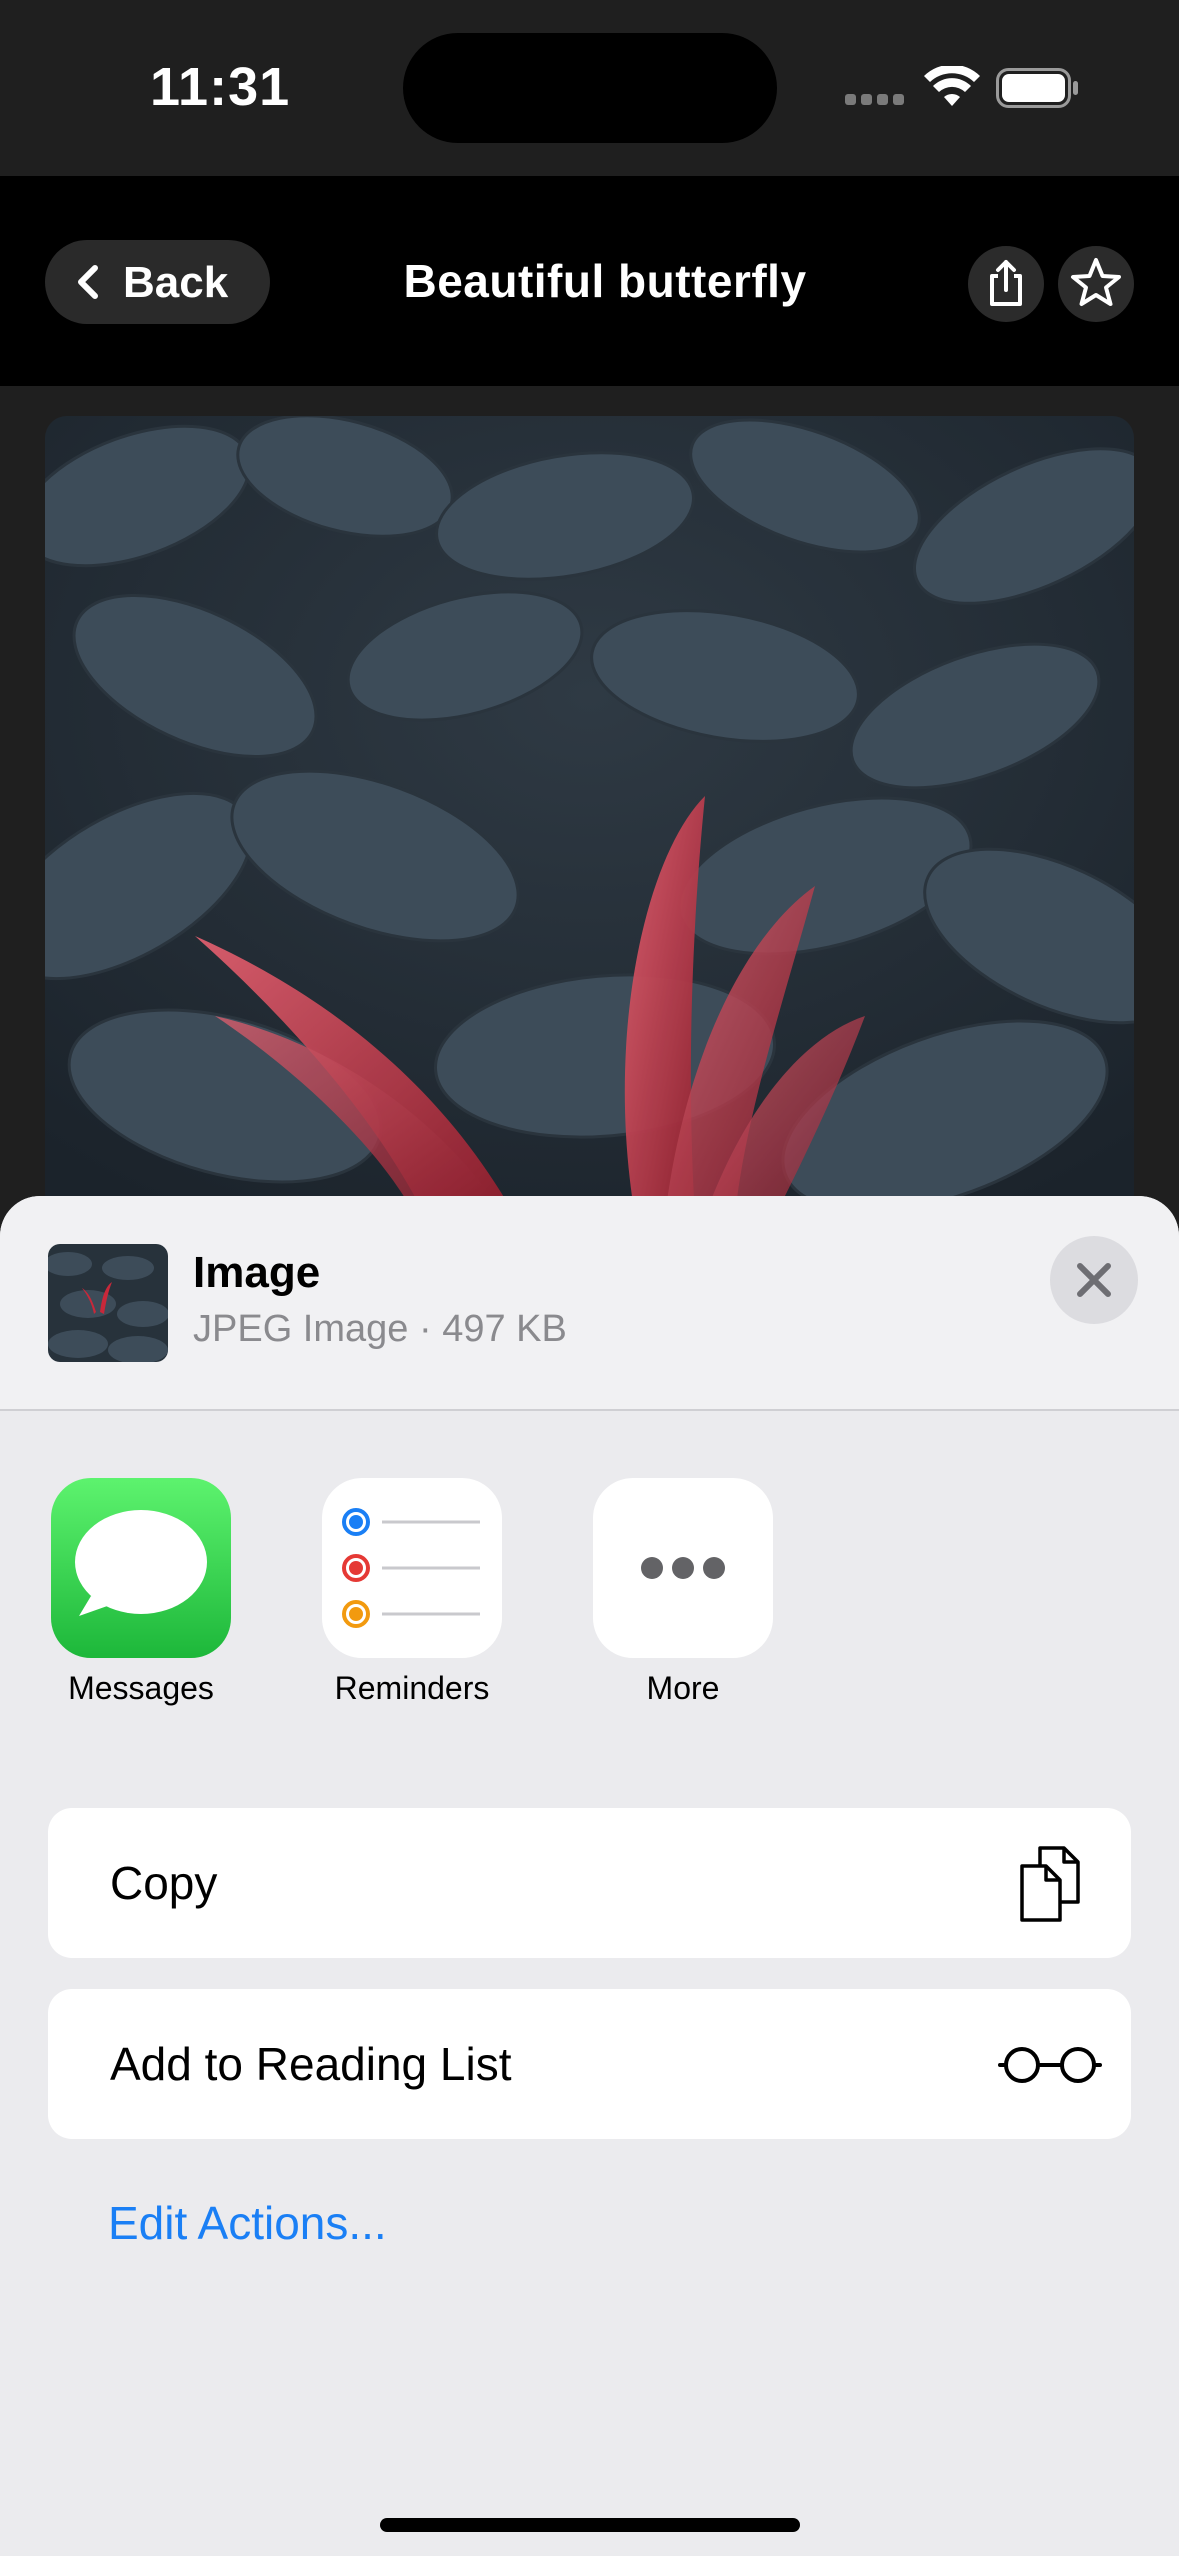 This screenshot has height=2556, width=1179. What do you see at coordinates (257, 1272) in the screenshot?
I see `file-name: Image` at bounding box center [257, 1272].